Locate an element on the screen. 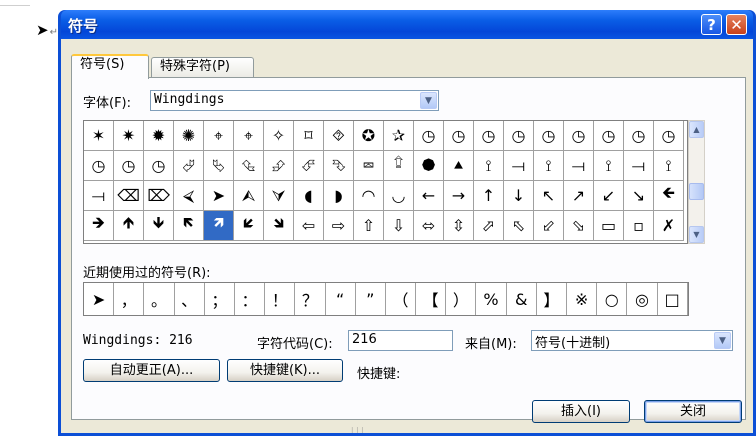 This screenshot has height=438, width=756. symbol-cell: ⮷ is located at coordinates (339, 166).